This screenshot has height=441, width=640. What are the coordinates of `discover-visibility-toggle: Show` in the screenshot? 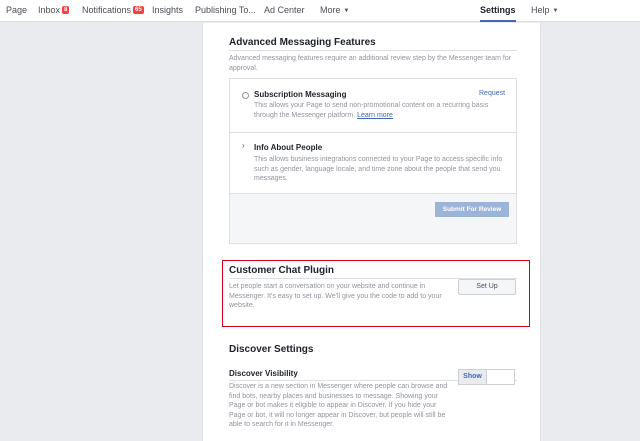 It's located at (486, 377).